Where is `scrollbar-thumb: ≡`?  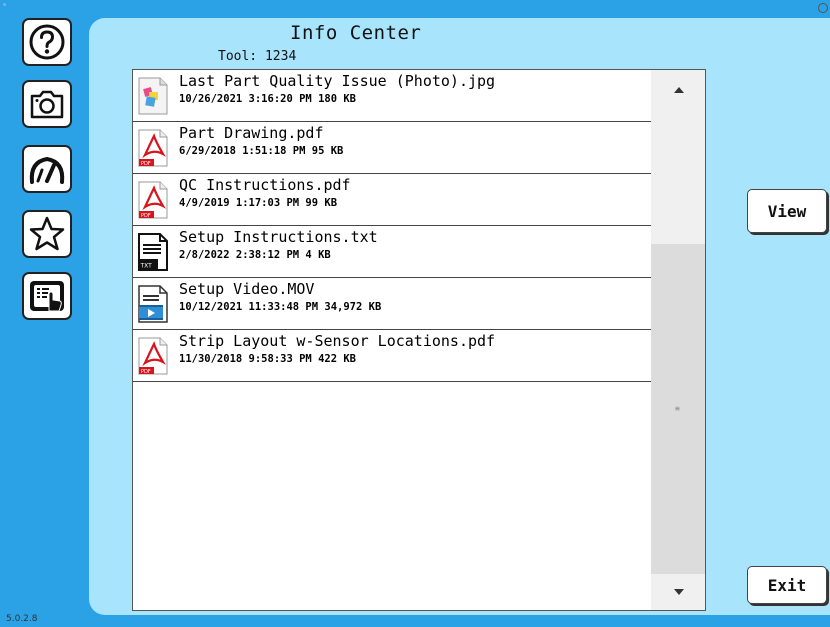 scrollbar-thumb: ≡ is located at coordinates (678, 409).